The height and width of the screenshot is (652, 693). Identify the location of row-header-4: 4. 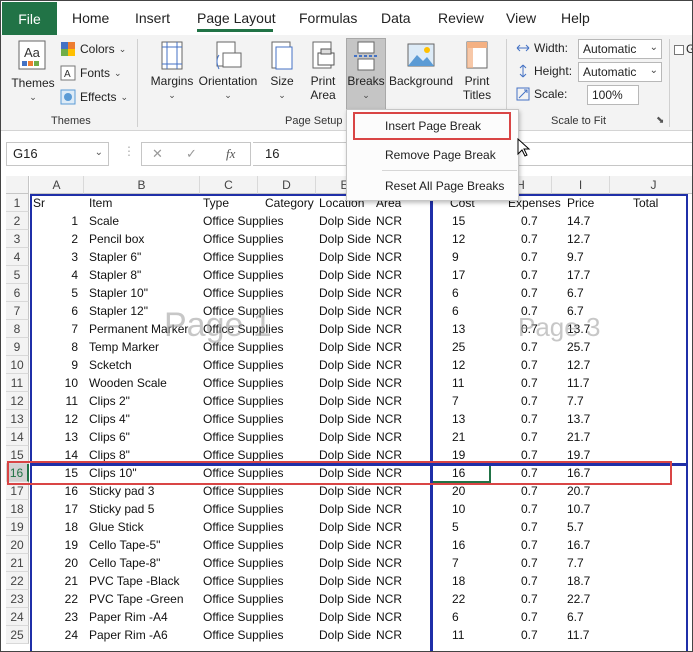
(17, 257).